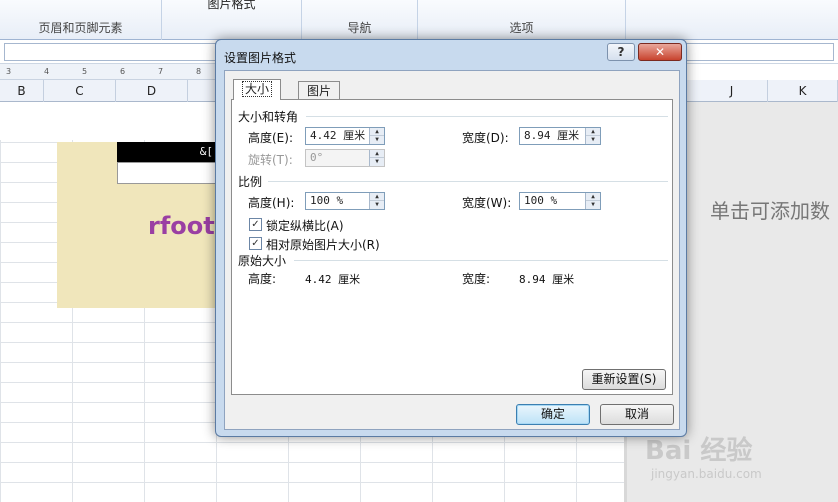 The image size is (838, 502). I want to click on column-header-k: K, so click(803, 91).